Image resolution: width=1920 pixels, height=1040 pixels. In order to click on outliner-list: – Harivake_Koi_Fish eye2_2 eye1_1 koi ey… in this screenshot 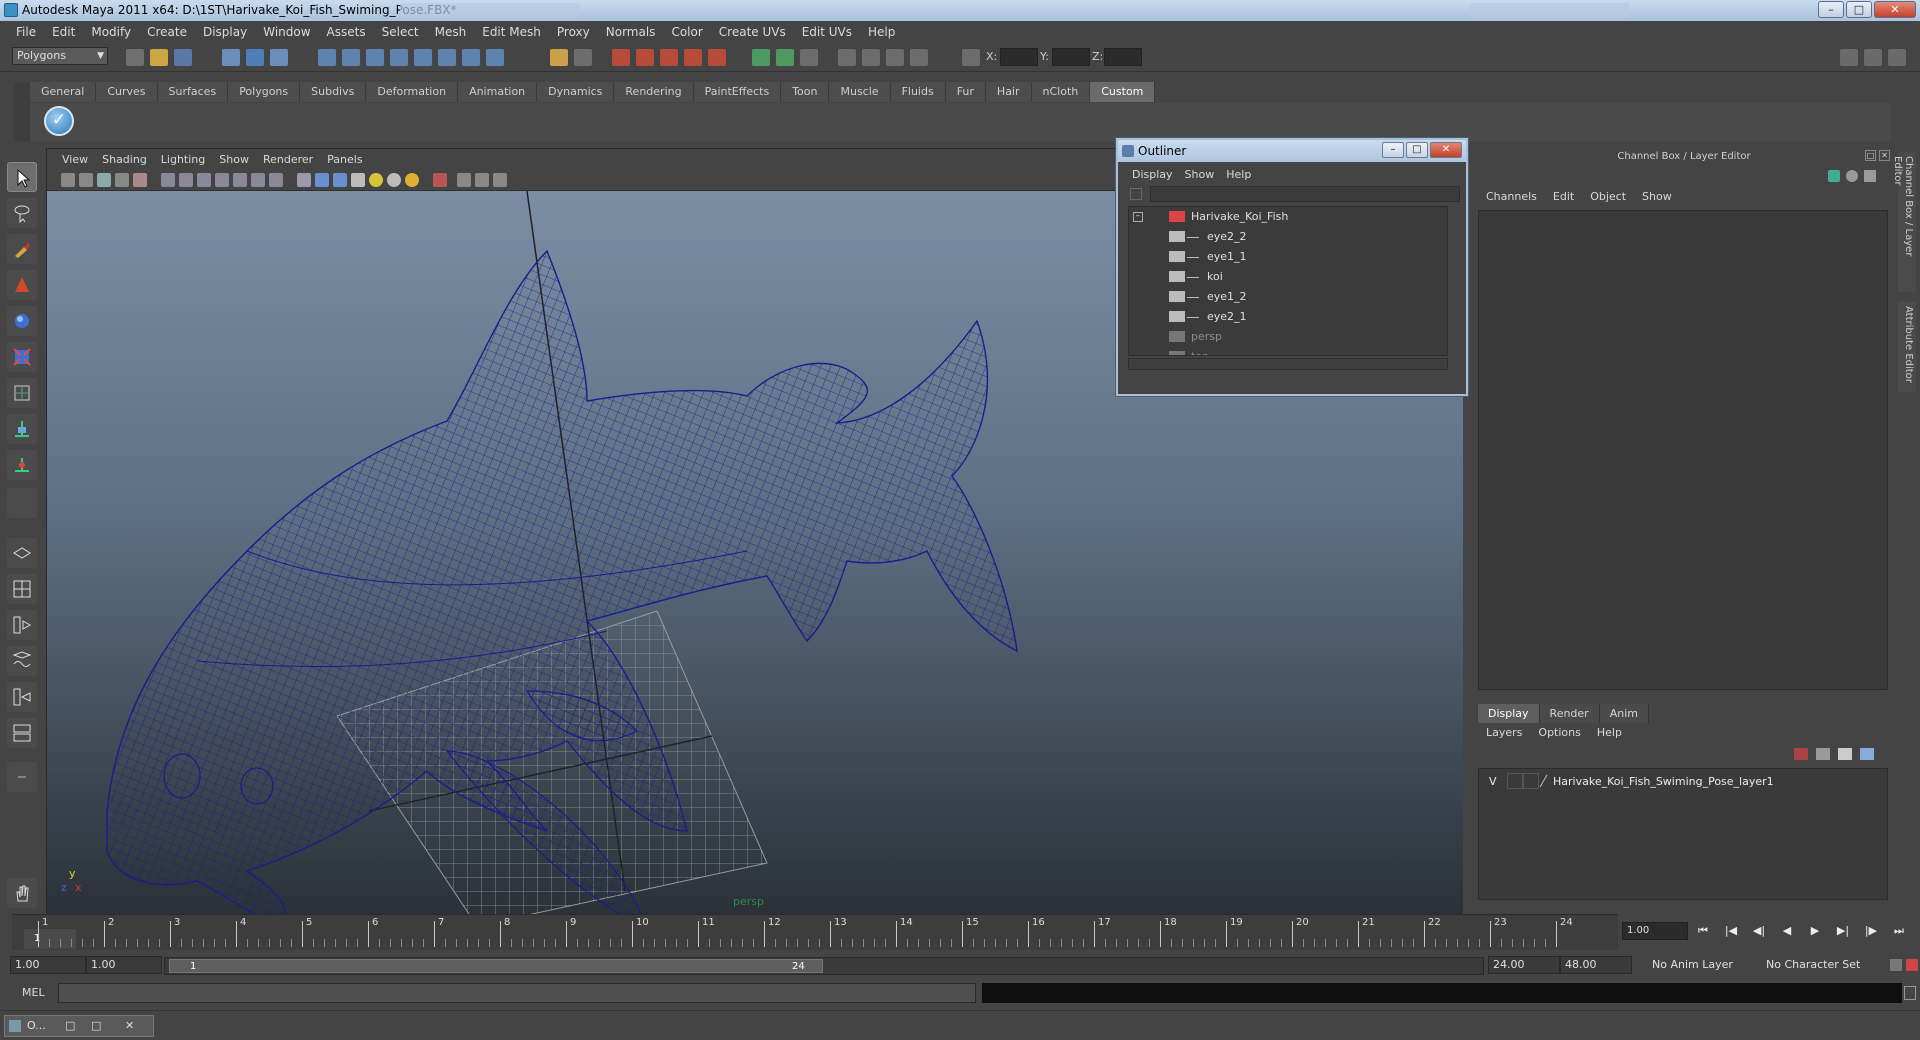, I will do `click(1288, 281)`.